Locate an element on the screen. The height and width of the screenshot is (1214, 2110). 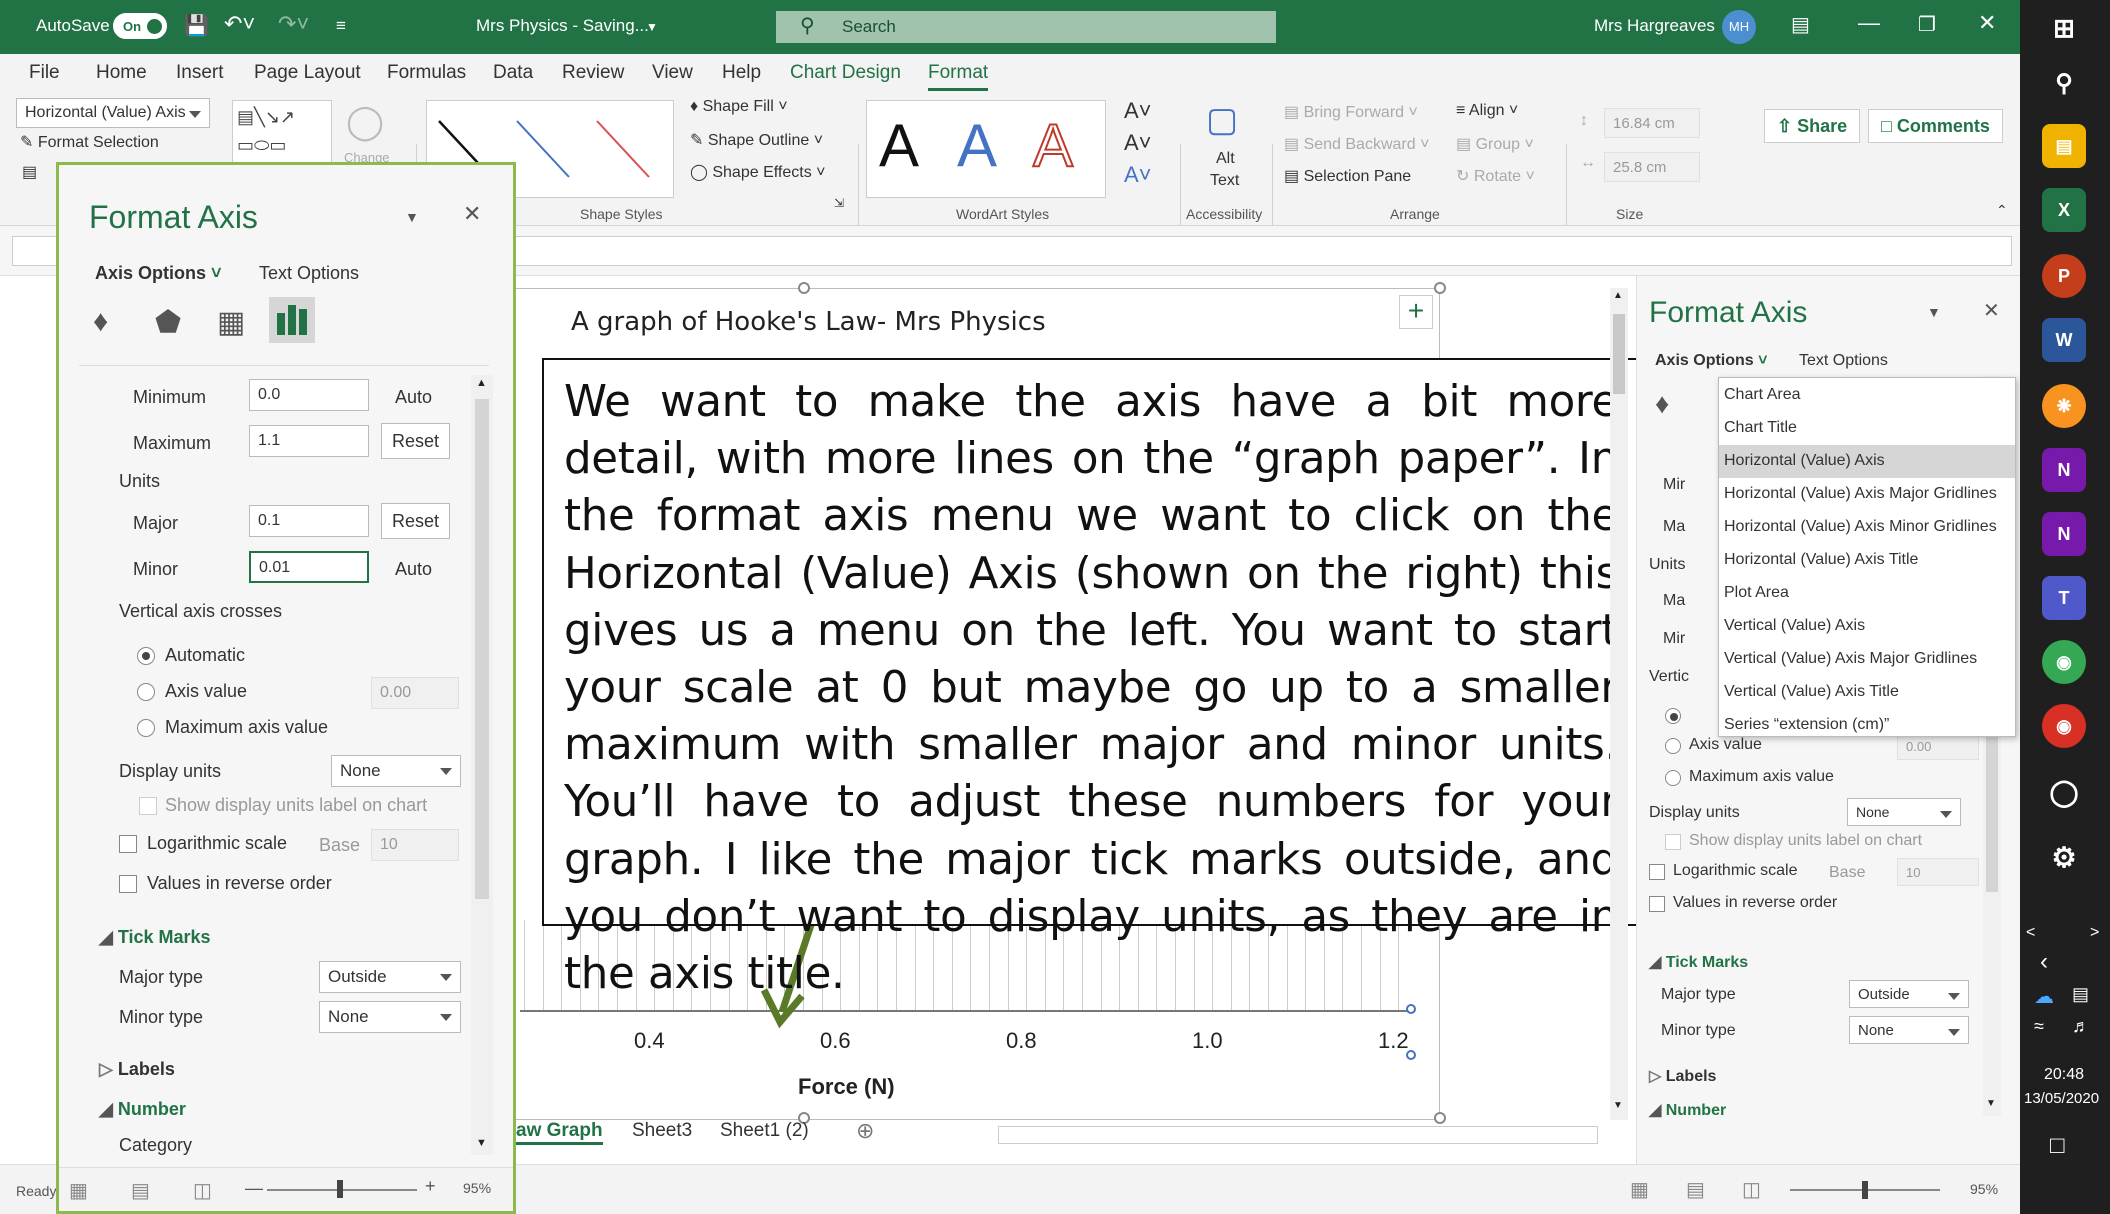
panel-scrollbar: ▲ ▼ is located at coordinates (482, 765).